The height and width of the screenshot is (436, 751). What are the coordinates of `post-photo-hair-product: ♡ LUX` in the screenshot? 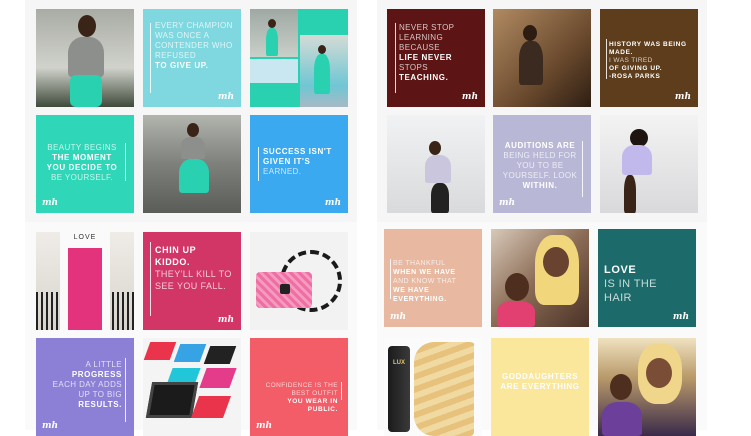 It's located at (433, 387).